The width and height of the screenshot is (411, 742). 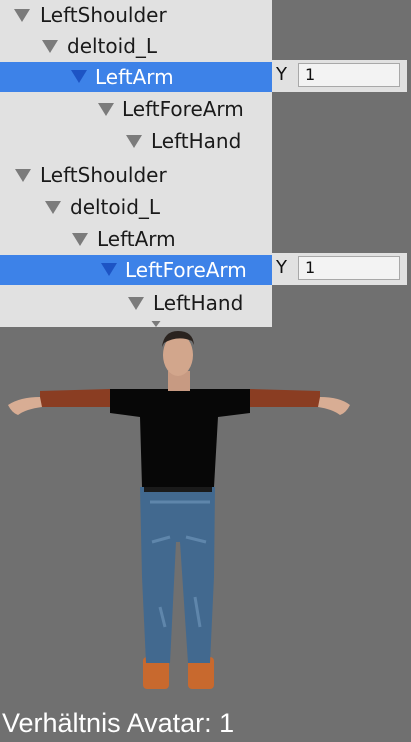 What do you see at coordinates (75, 398) in the screenshot?
I see `left-forearm` at bounding box center [75, 398].